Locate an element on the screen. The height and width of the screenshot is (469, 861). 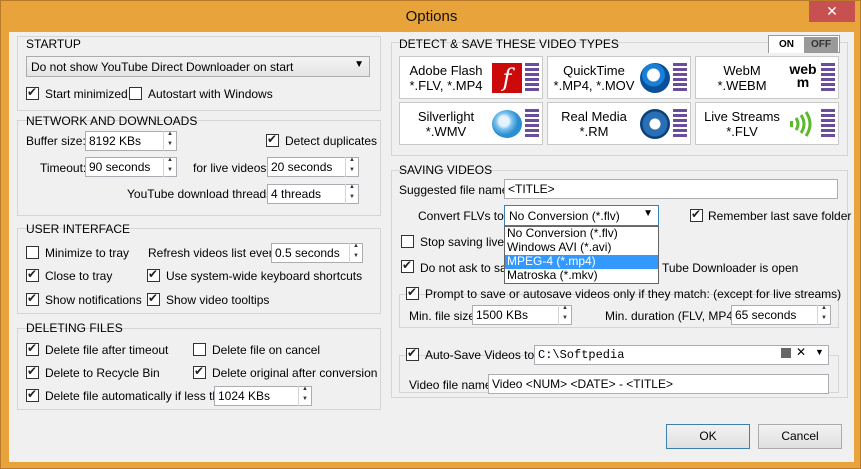
convert-option: No Conversion (*.flv) is located at coordinates (581, 234).